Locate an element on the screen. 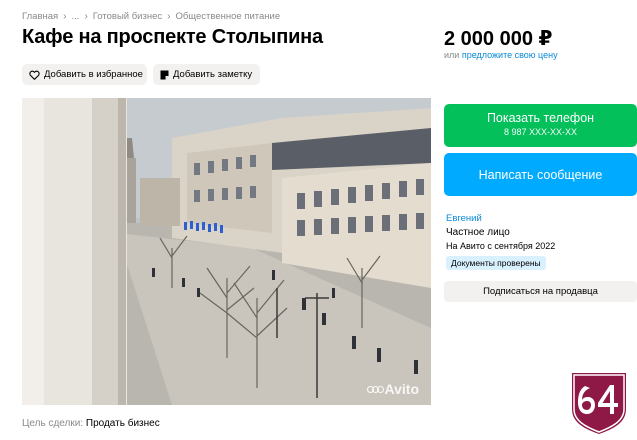  page-title: Кафе на проспекте Столыпина is located at coordinates (172, 37).